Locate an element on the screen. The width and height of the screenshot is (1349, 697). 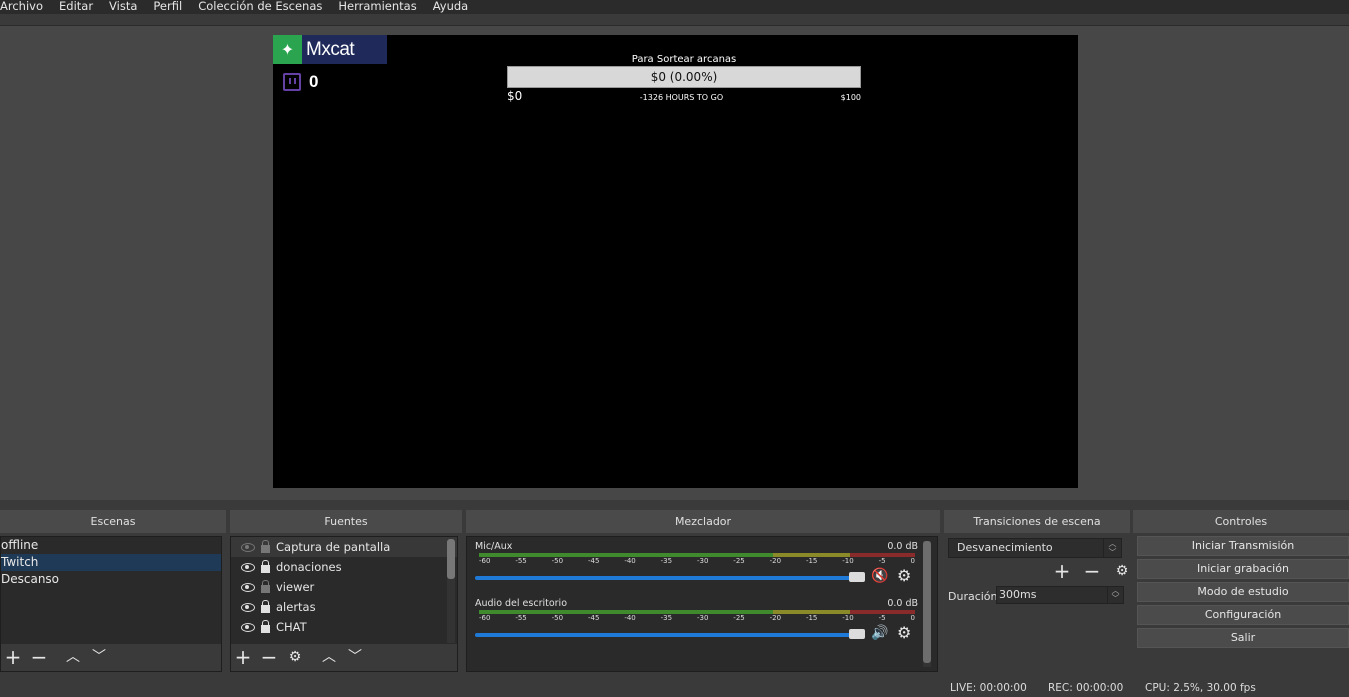
settings-button: Configuración is located at coordinates (1243, 615).